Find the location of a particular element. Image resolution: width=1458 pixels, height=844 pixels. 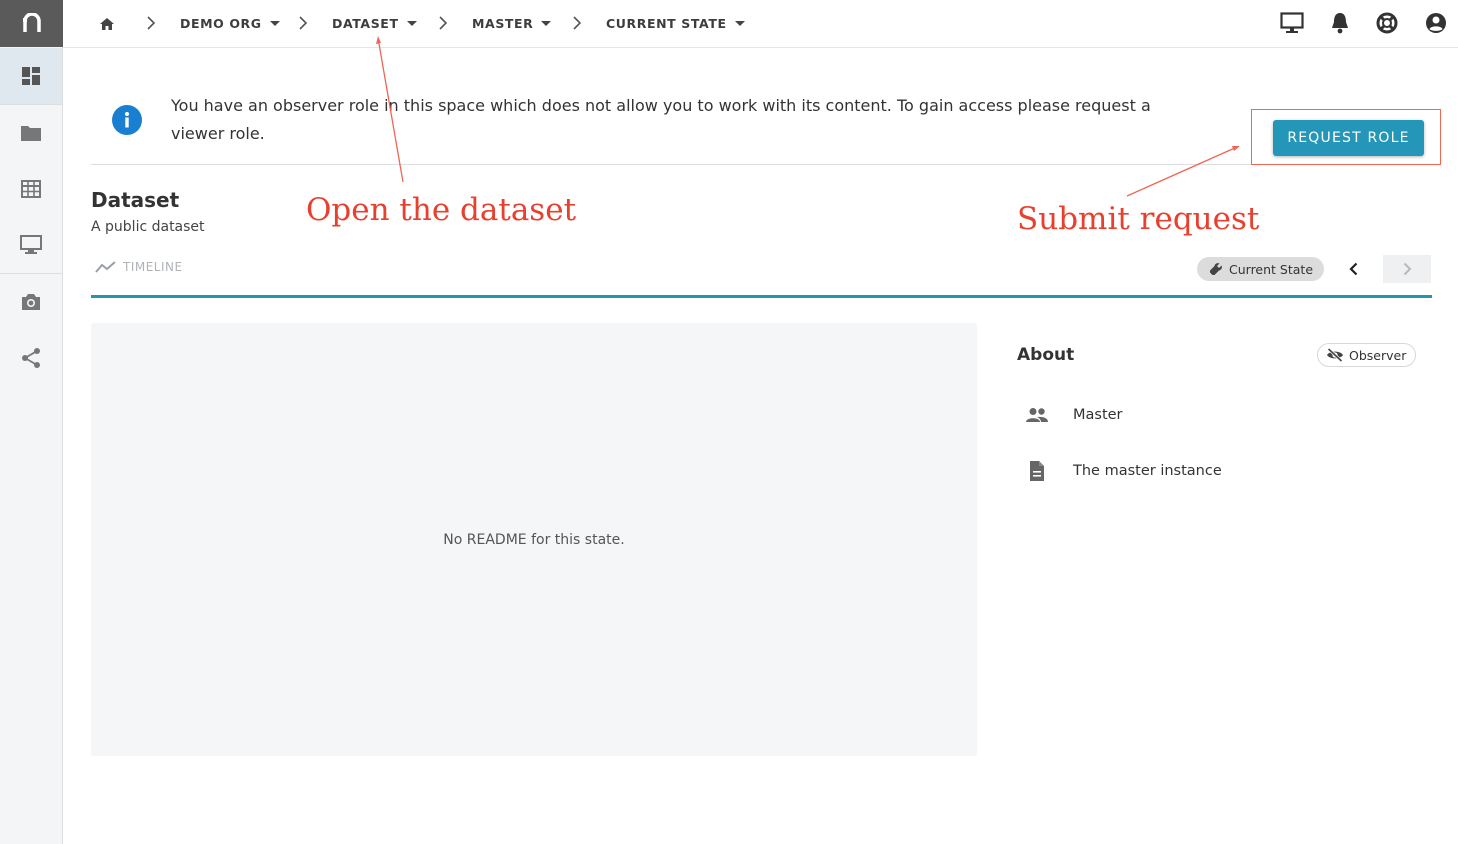

about-row-master: Master is located at coordinates (1074, 415).